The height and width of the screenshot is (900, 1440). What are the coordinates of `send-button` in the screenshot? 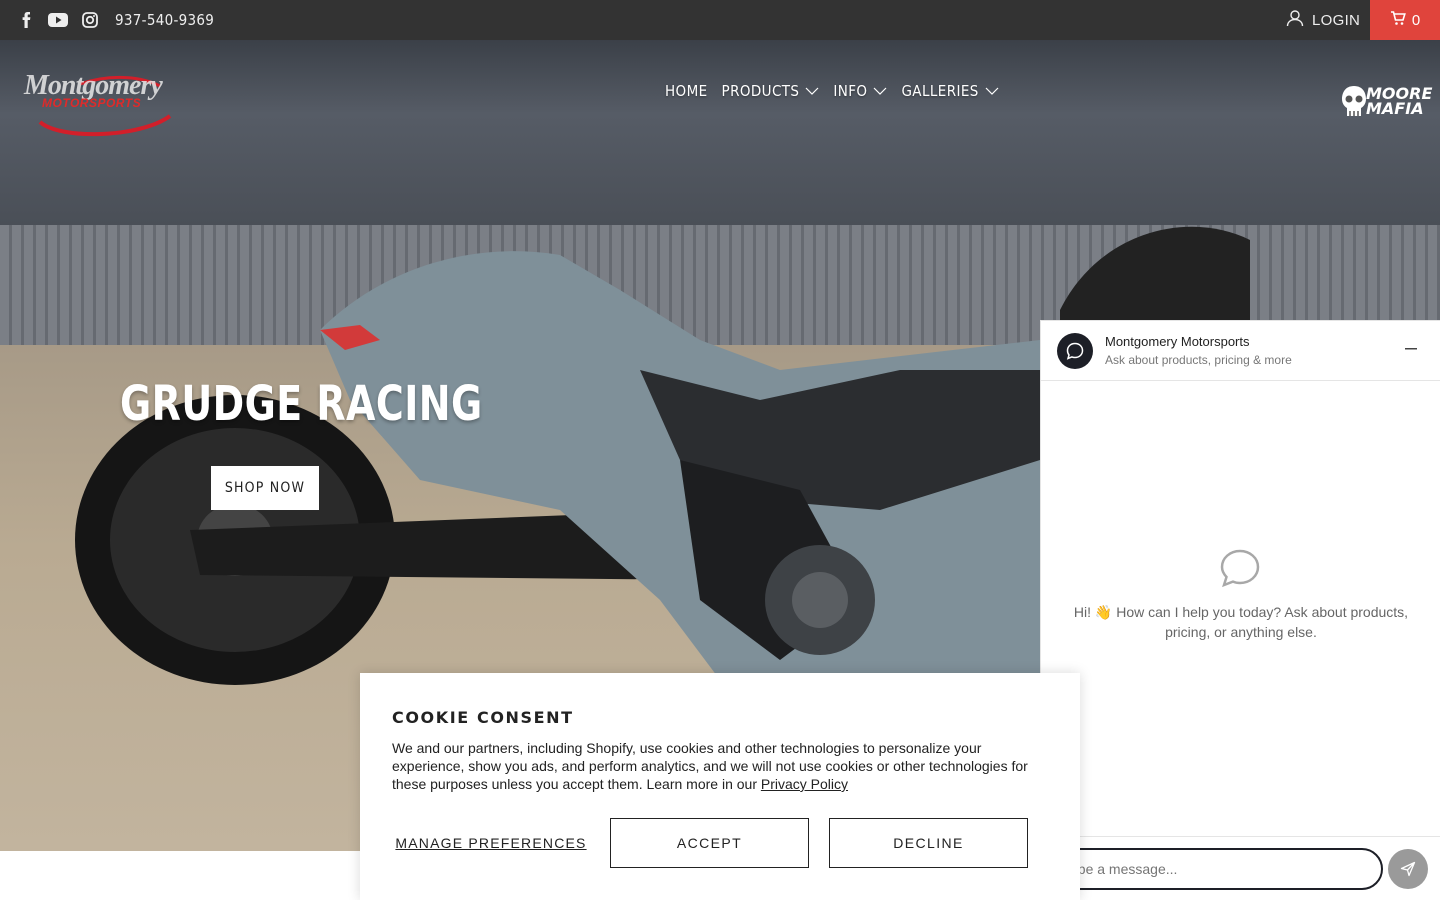 It's located at (1408, 869).